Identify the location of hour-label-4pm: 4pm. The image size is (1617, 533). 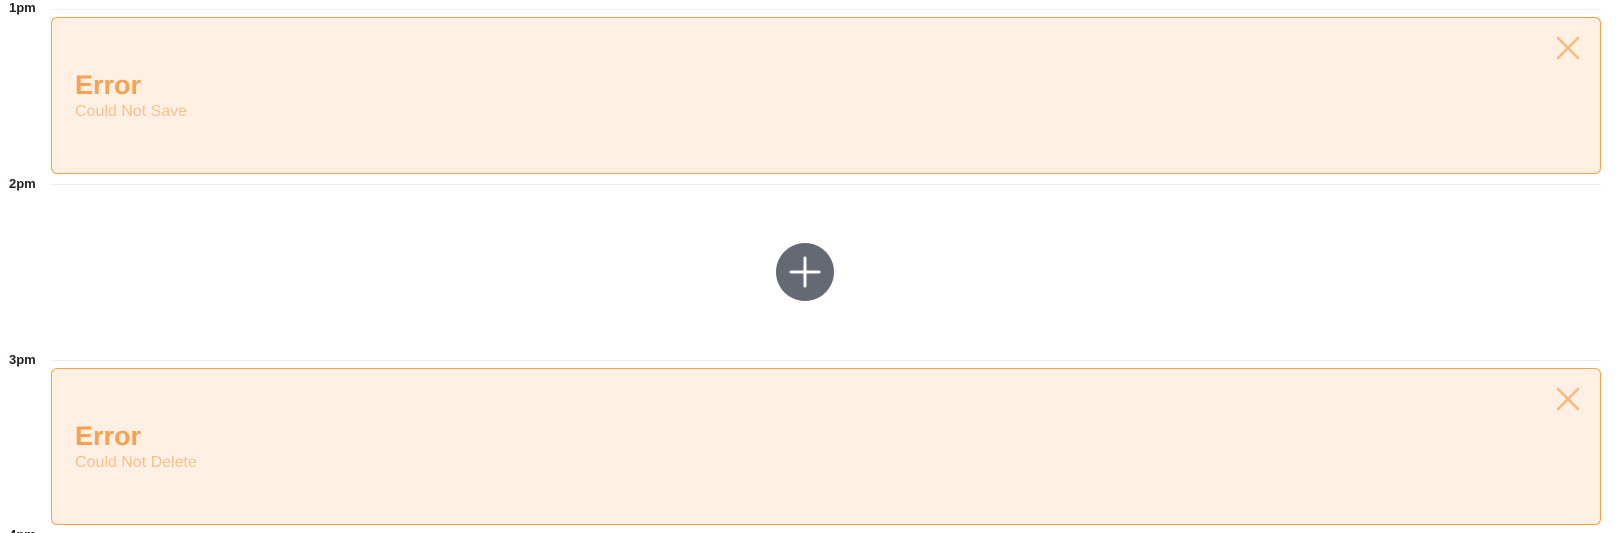
(22, 530).